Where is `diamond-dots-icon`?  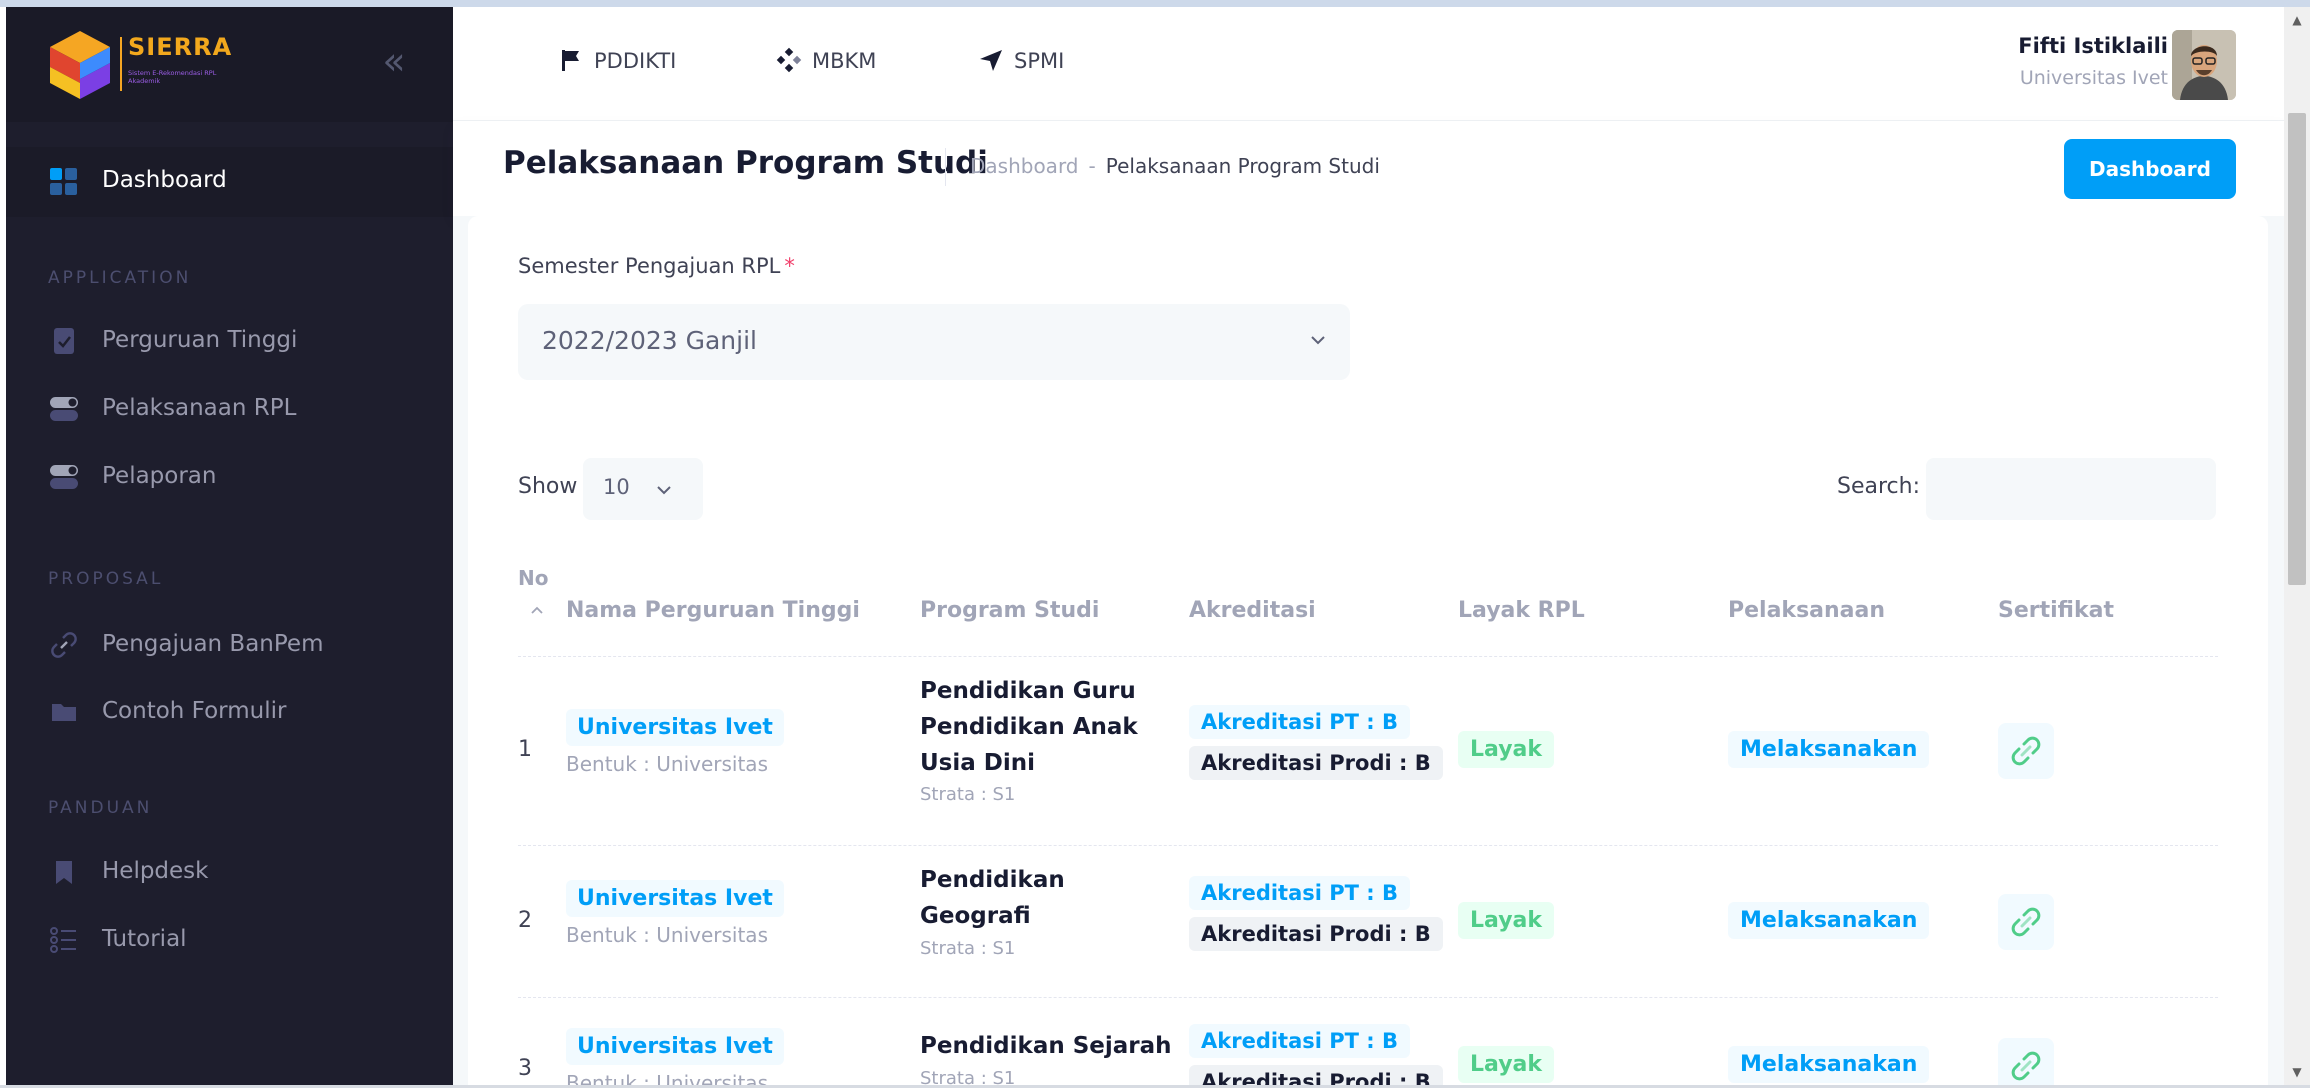
diamond-dots-icon is located at coordinates (789, 60).